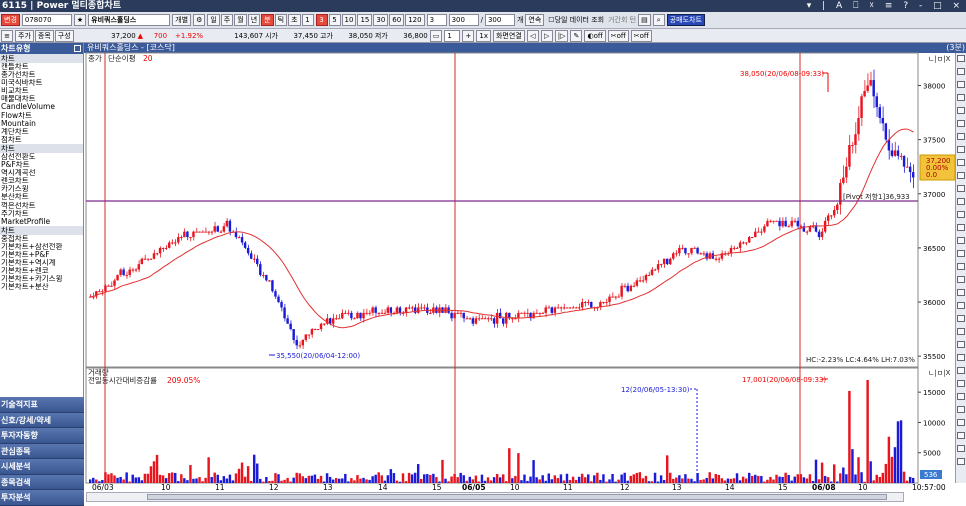 The image size is (966, 506). I want to click on volume-tick-label: 15000, so click(934, 393).